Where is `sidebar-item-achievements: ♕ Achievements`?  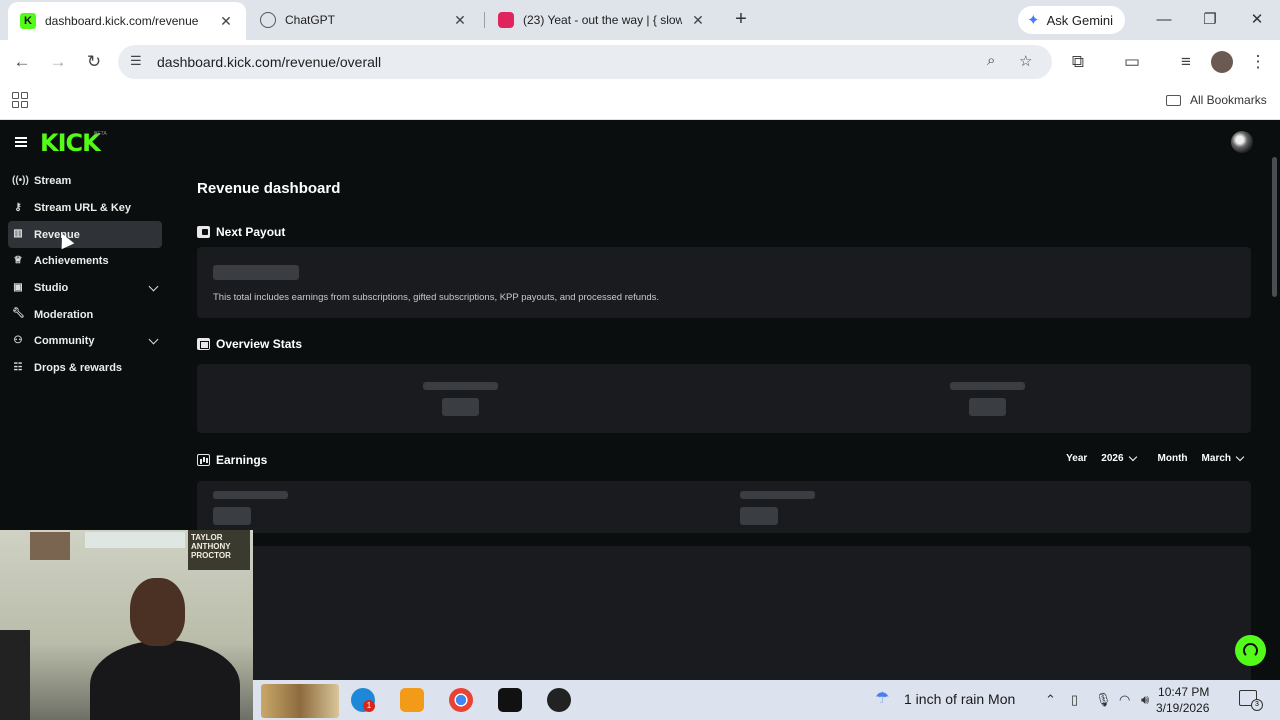
sidebar-item-achievements: ♕ Achievements is located at coordinates (85, 261).